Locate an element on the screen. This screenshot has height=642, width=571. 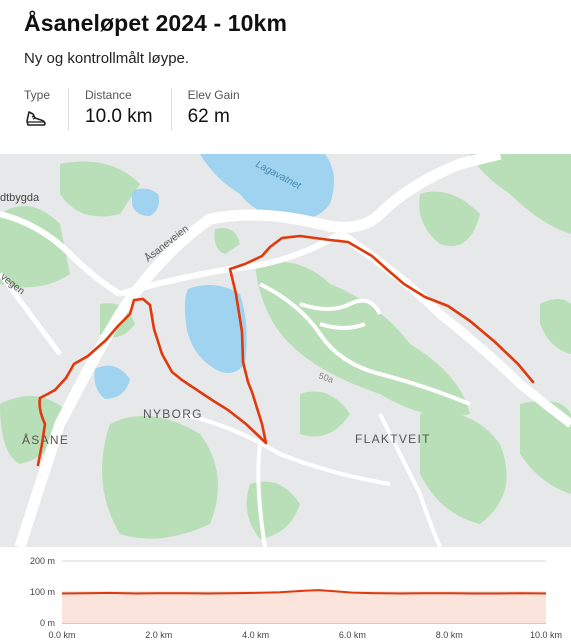
stat-elev-gain: Elev Gain 62 m is located at coordinates (223, 109).